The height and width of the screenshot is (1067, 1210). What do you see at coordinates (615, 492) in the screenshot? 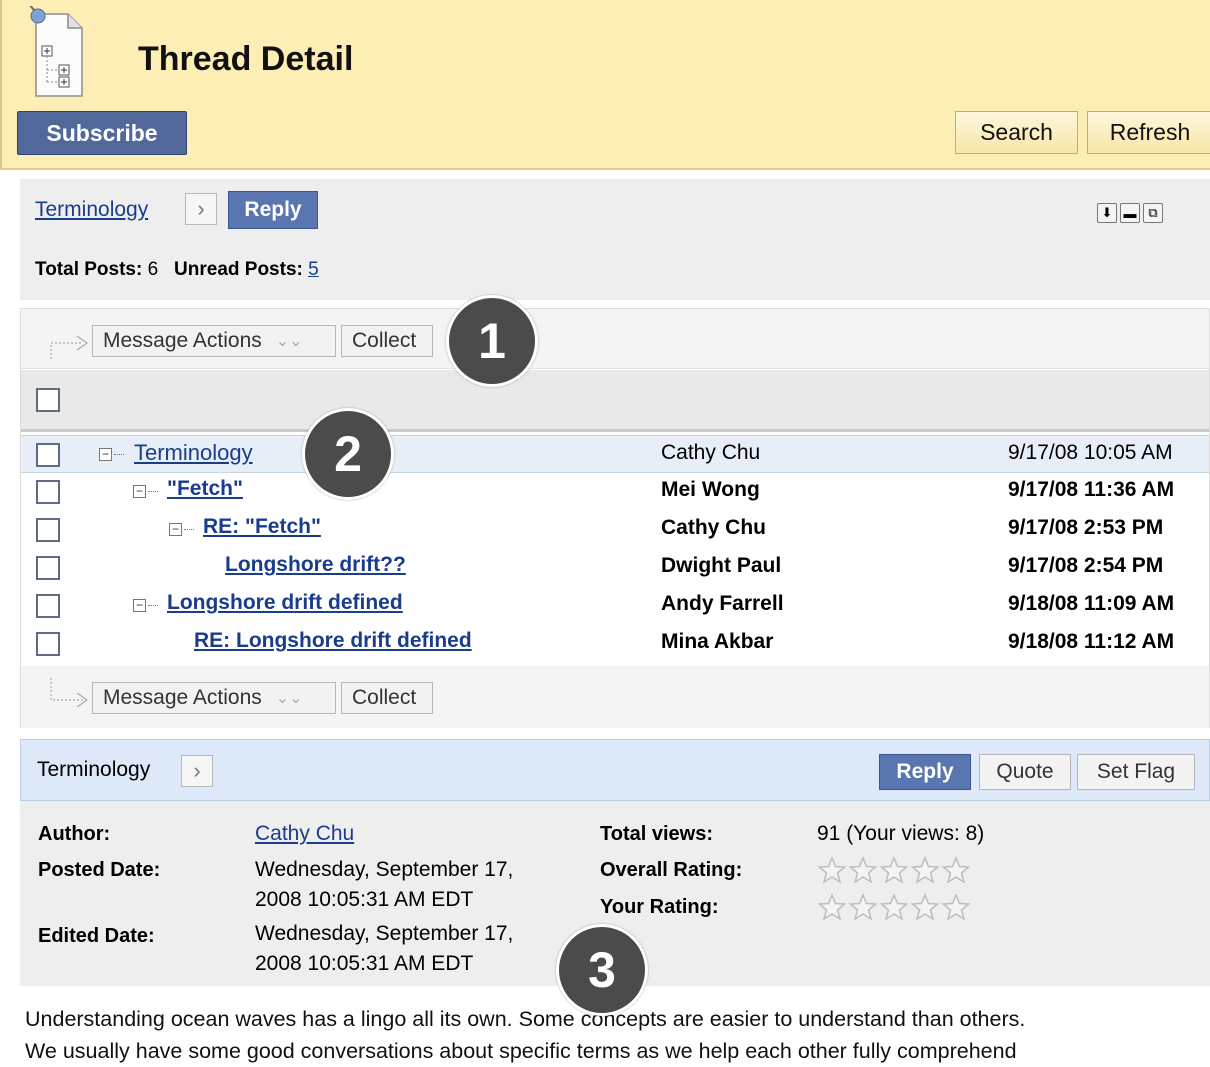
I see `table-row: − "Fetch" Mei Wong 9/17/08 11:36 AM` at bounding box center [615, 492].